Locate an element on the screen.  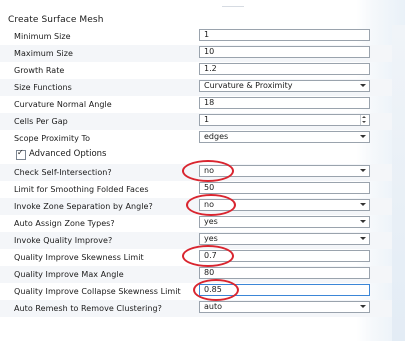
size-functions-dropdown: Curvature & Proximity is located at coordinates (284, 86).